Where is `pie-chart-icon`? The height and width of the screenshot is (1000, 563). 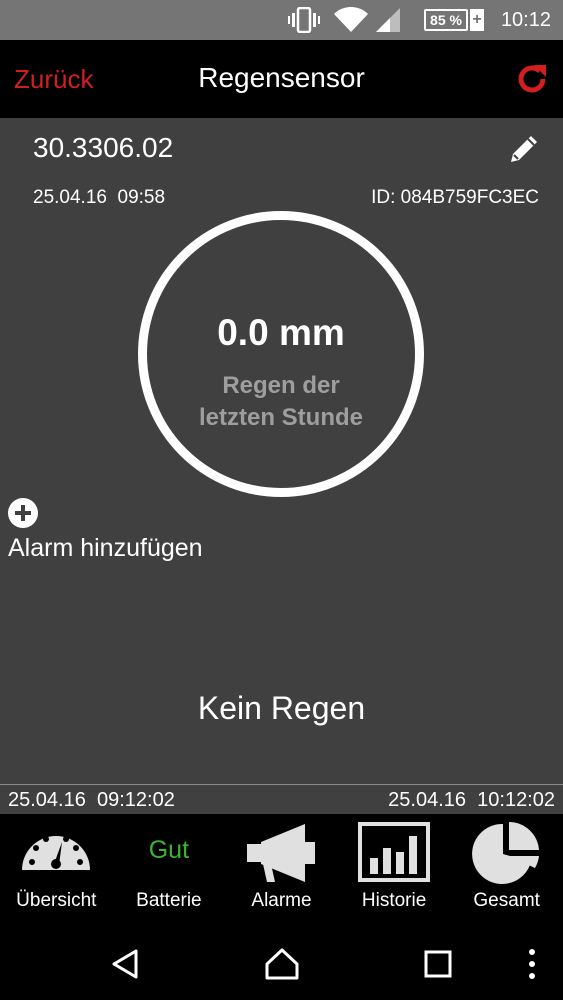
pie-chart-icon is located at coordinates (505, 852).